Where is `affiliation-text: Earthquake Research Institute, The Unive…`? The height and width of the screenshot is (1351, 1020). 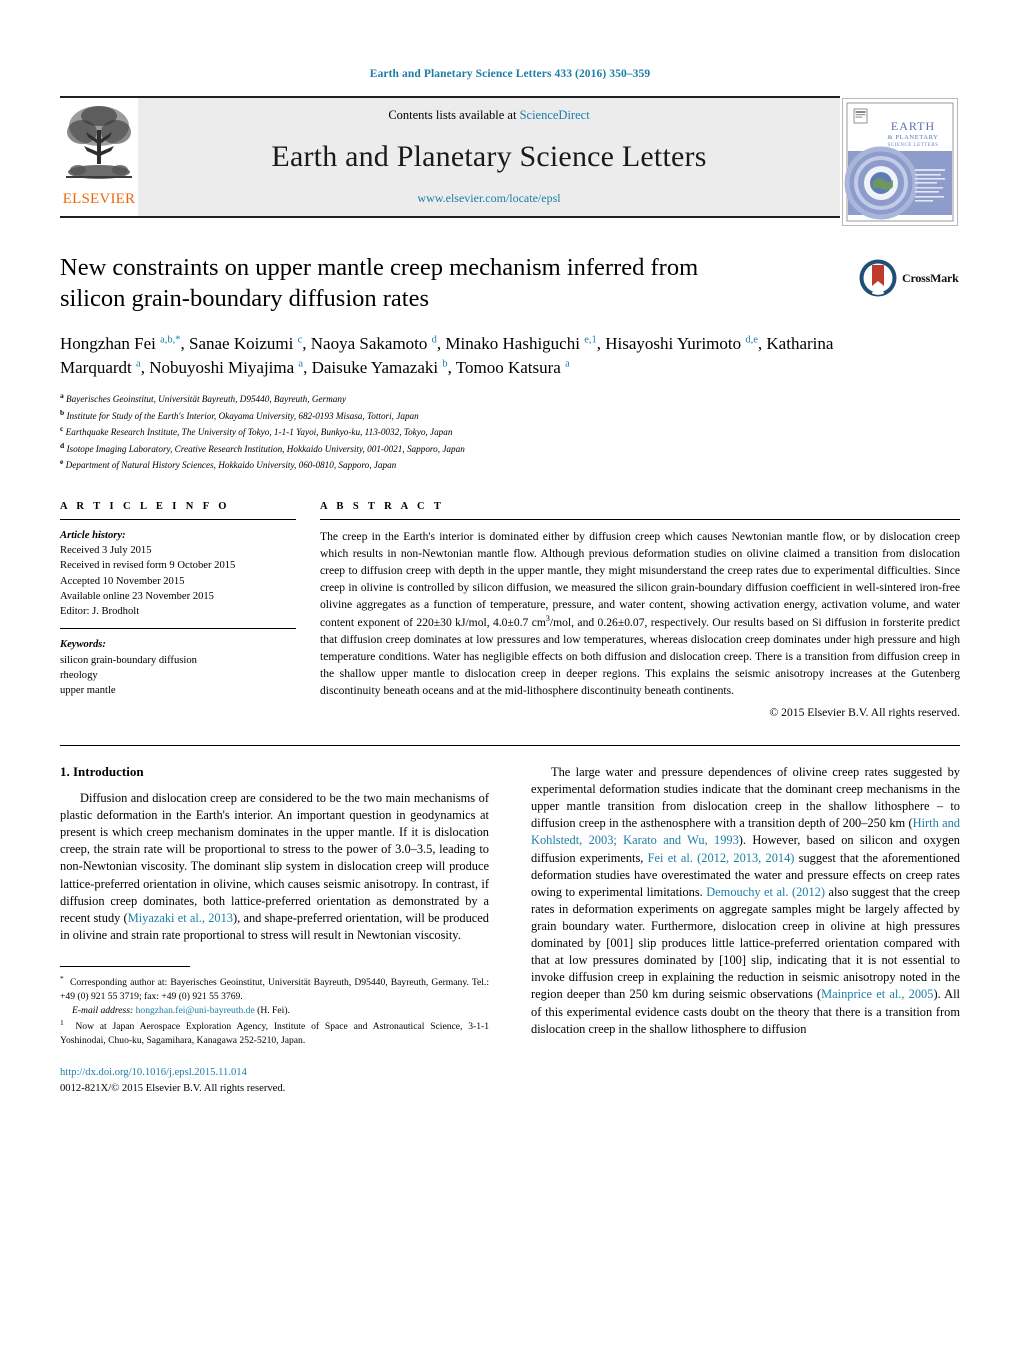 affiliation-text: Earthquake Research Institute, The Unive… is located at coordinates (259, 432).